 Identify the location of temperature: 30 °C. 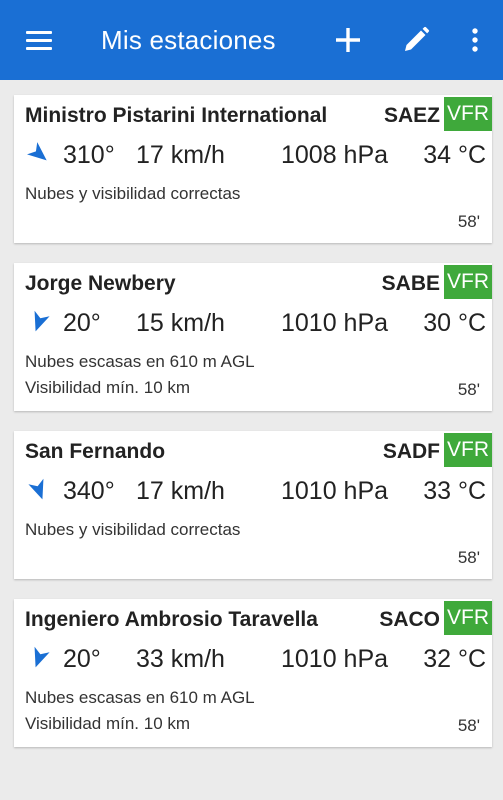
(454, 323).